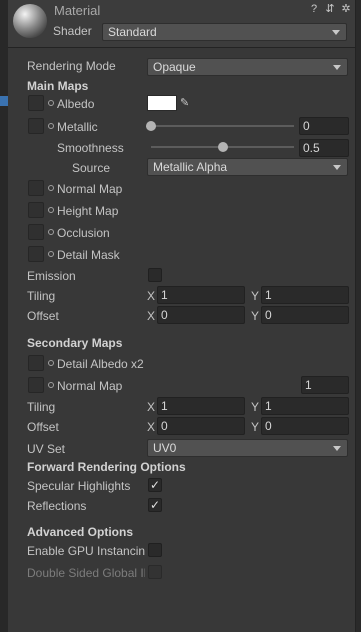  I want to click on source-label: Source, so click(91, 168).